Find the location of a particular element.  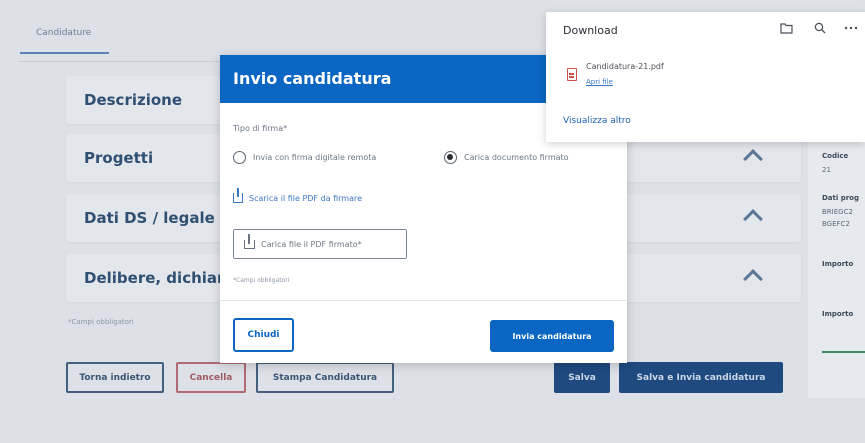

modal-title: Invio candidatura is located at coordinates (312, 78).